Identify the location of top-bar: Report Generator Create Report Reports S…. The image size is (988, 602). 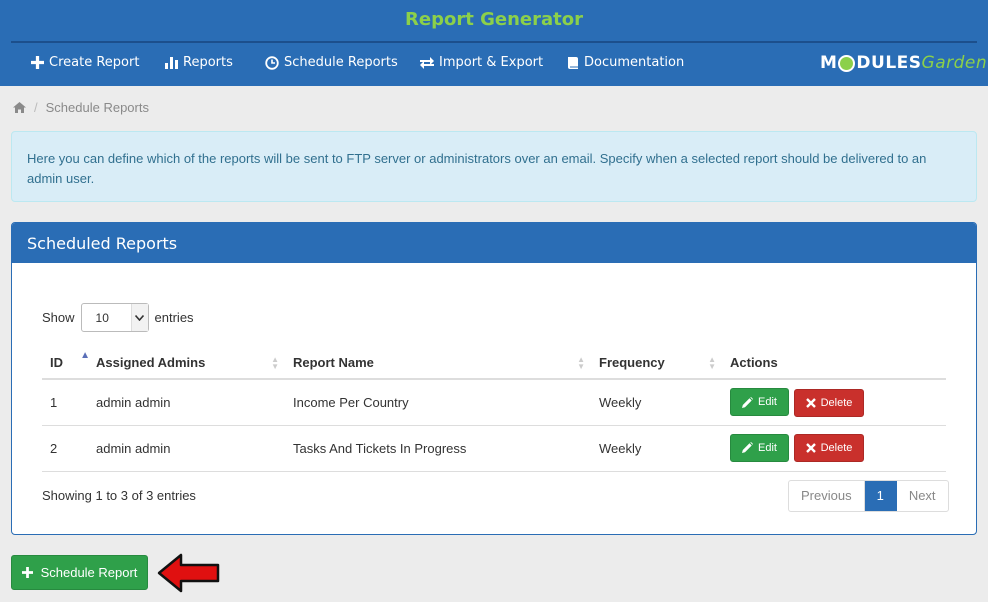
(494, 43).